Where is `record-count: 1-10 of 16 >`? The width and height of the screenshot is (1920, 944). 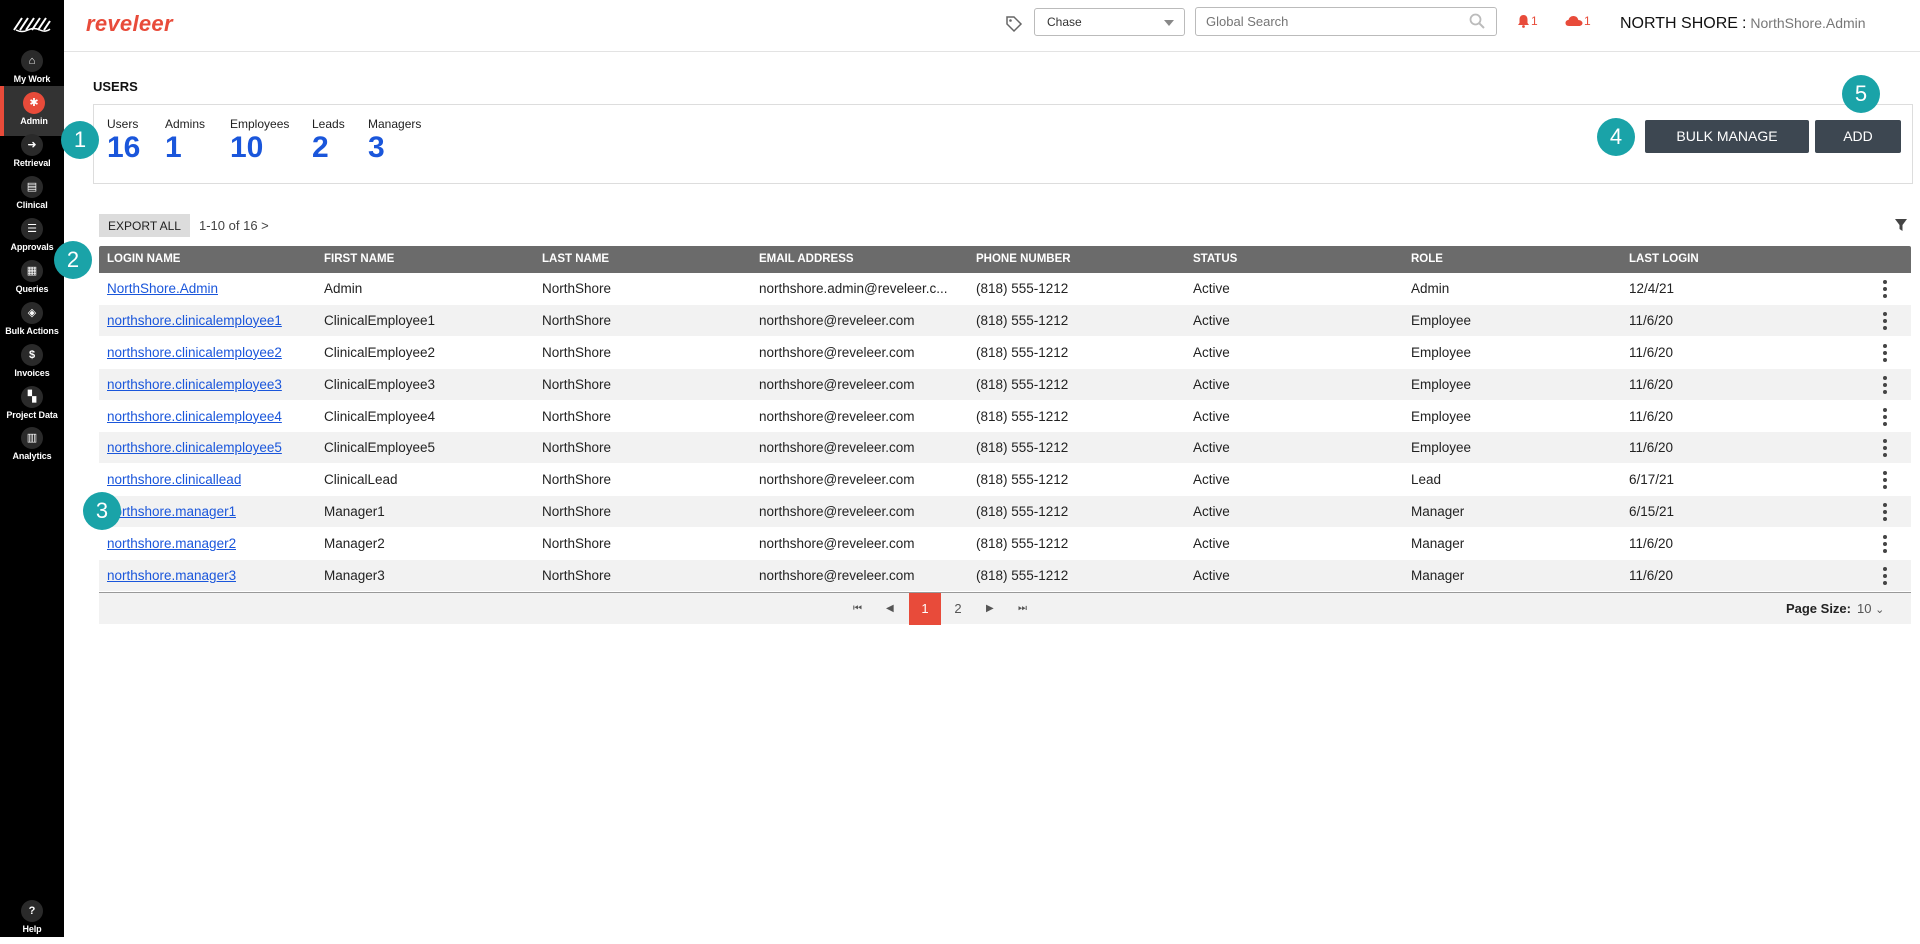 record-count: 1-10 of 16 > is located at coordinates (234, 225).